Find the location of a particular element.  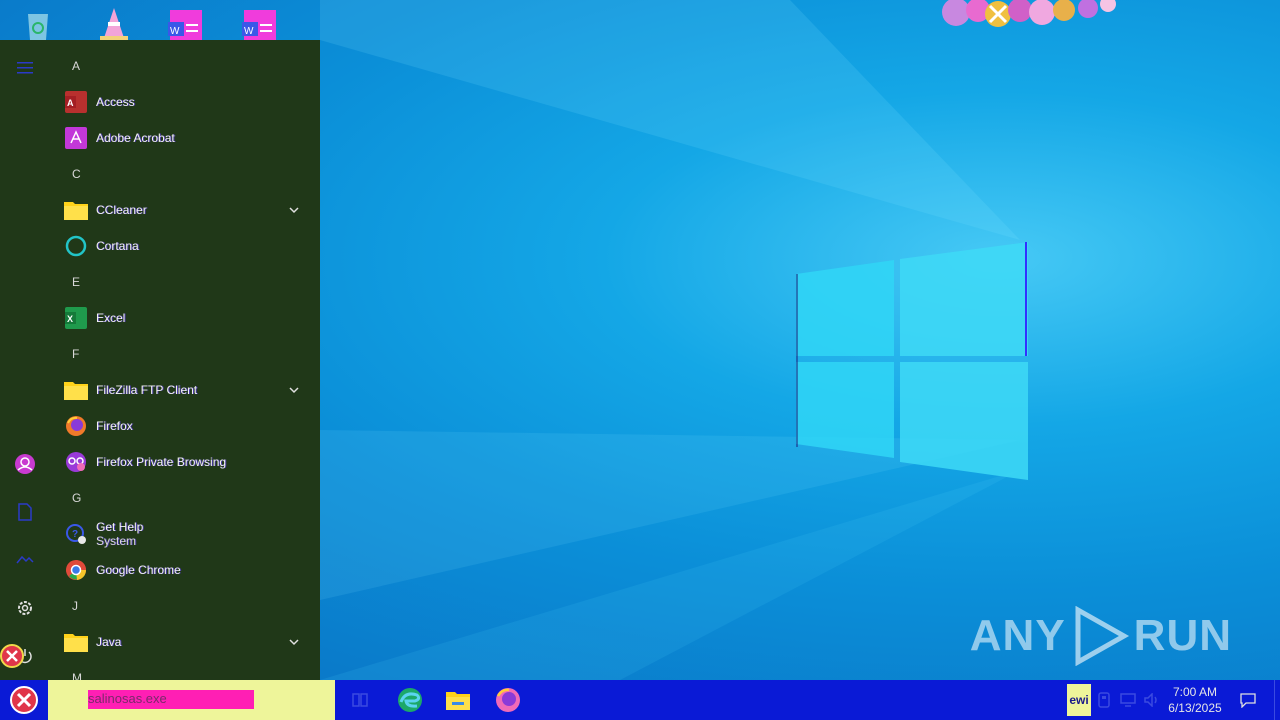

start-button is located at coordinates (24, 700).